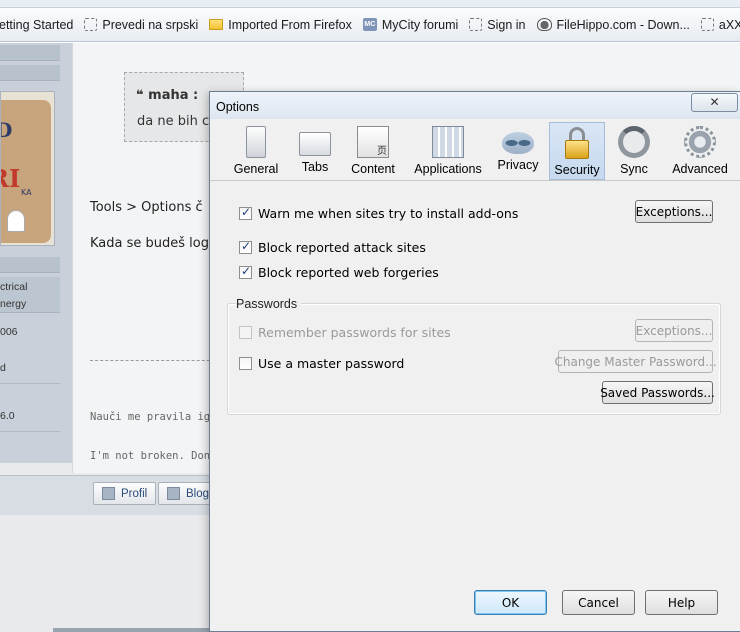 The height and width of the screenshot is (632, 740). I want to click on folder-icon, so click(216, 24).